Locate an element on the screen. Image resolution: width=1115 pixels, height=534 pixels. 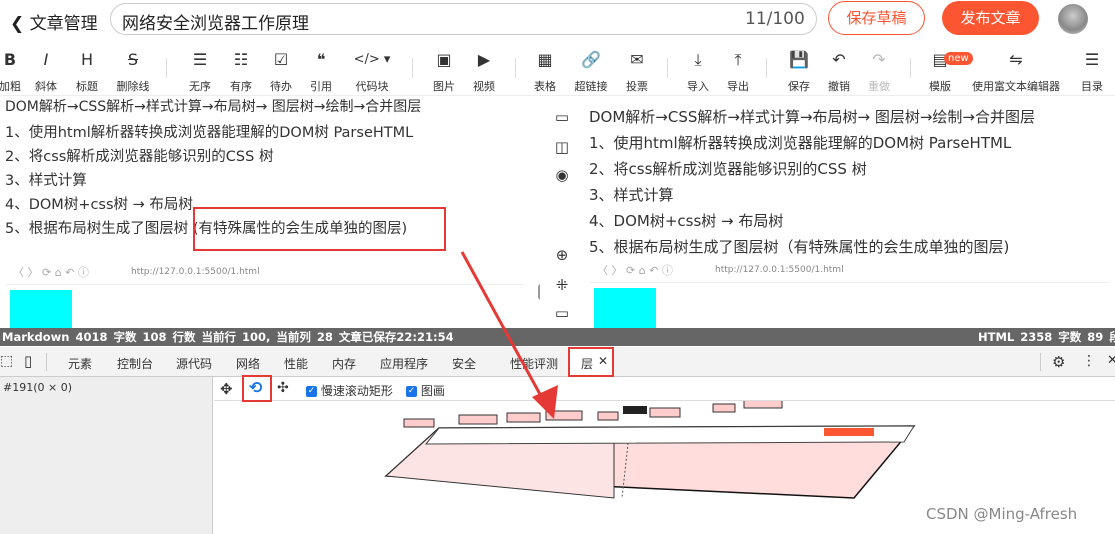
preview-line: 1、使用html解析器转换成浏览器能理解的DOM树 ParseHTML is located at coordinates (800, 143).